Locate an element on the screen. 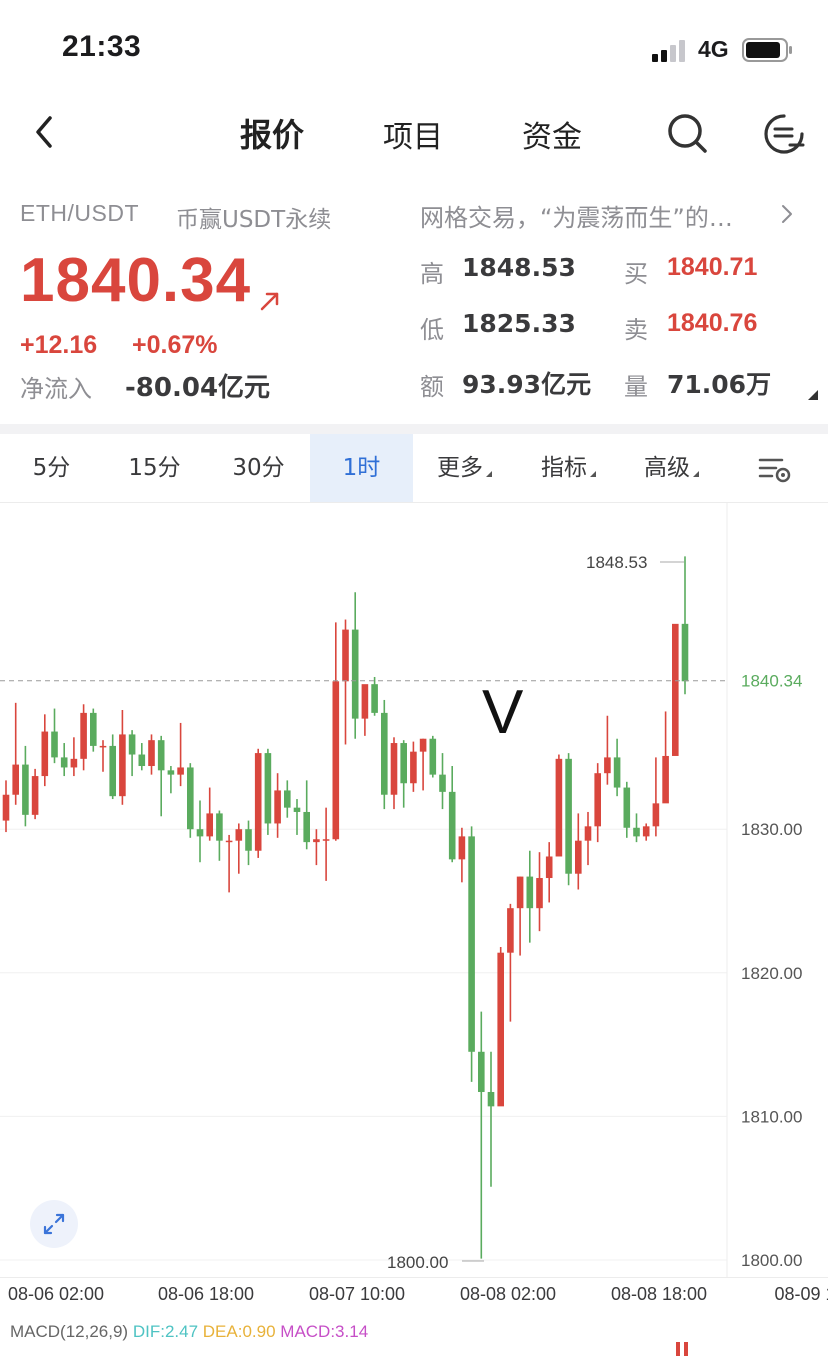 Image resolution: width=828 pixels, height=1356 pixels. interval-tab-label: 30分 is located at coordinates (258, 468).